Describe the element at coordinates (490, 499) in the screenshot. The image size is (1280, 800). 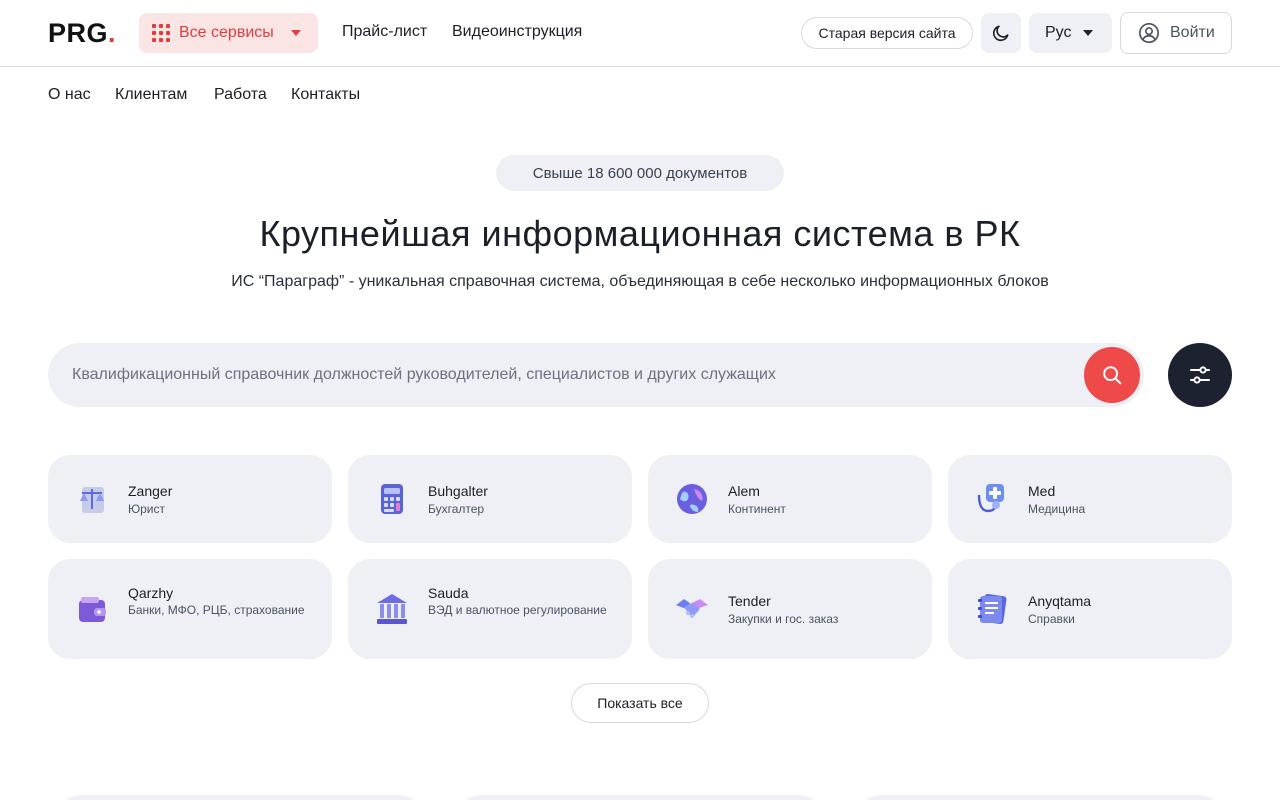
I see `service-card-buhgalter: Buhgalter Бухгалтер` at that location.